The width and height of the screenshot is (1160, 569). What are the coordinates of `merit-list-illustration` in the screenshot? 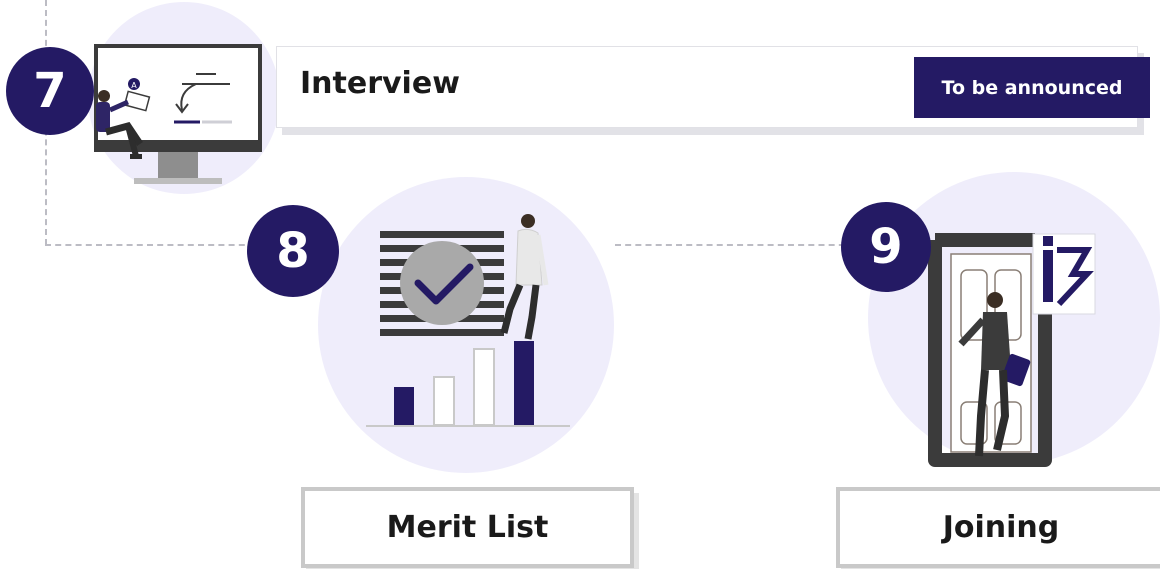 It's located at (468, 320).